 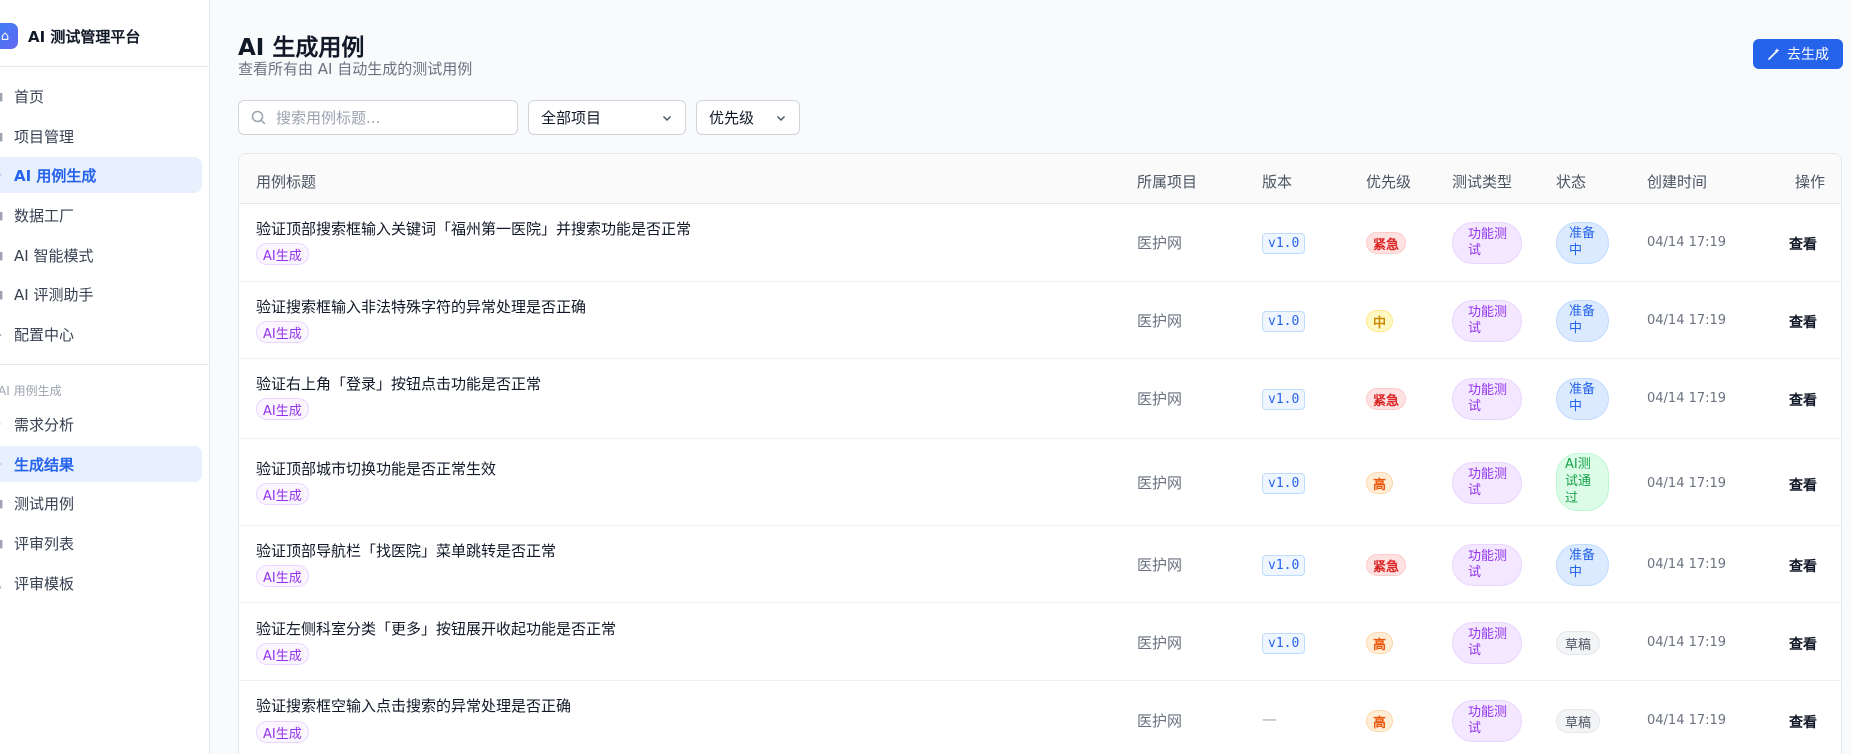 I want to click on sidebar-item-ai-case-gen: ✦ AI 用例生成, so click(x=101, y=175).